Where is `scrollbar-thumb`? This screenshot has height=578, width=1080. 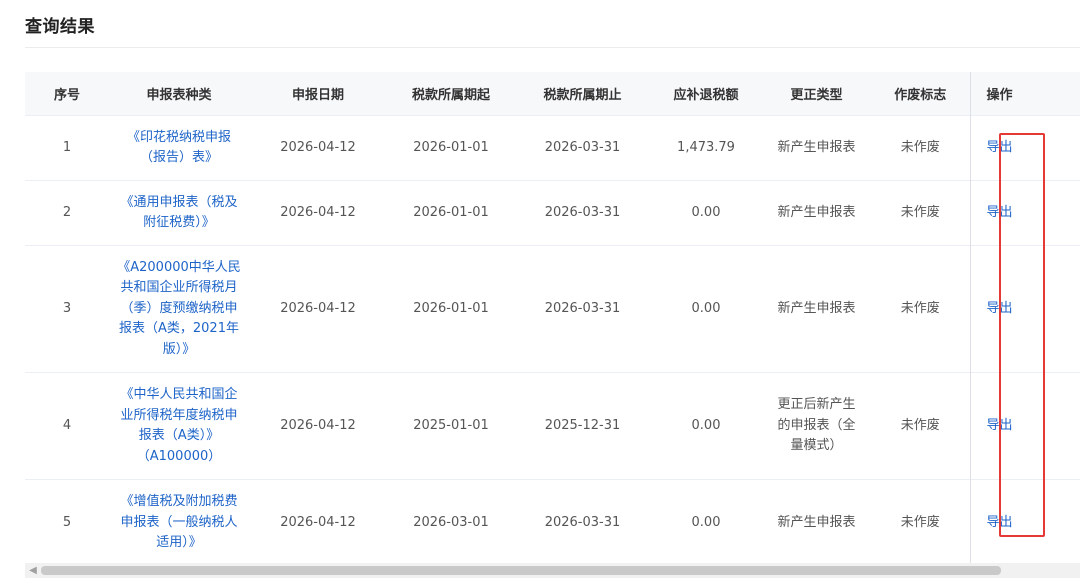
scrollbar-thumb is located at coordinates (521, 570).